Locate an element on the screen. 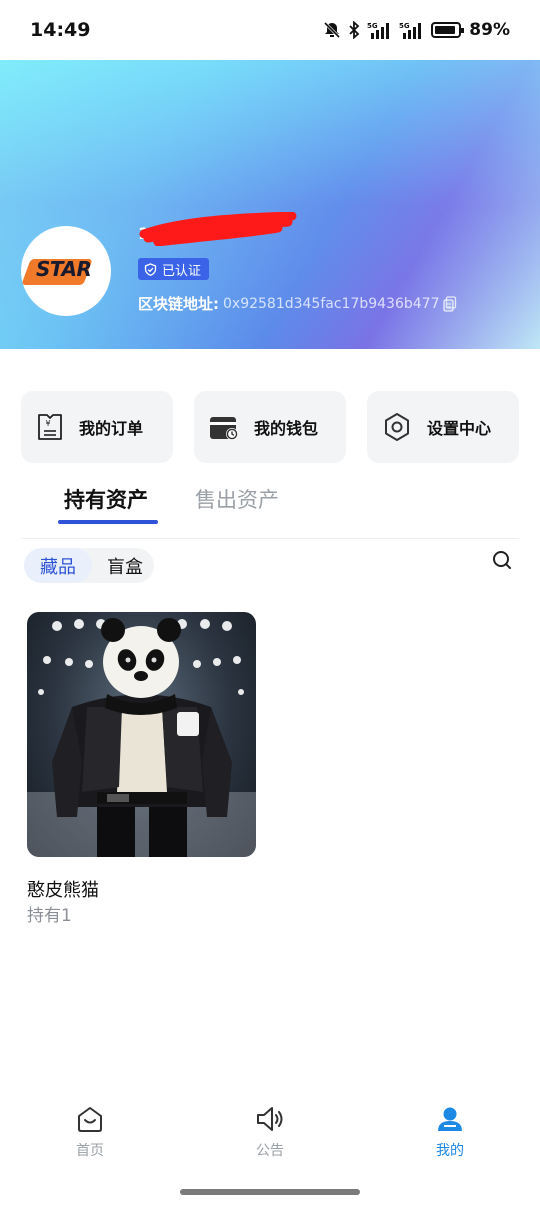 The image size is (540, 1206). asset-card: 憨皮熊猫 持有1 is located at coordinates (142, 769).